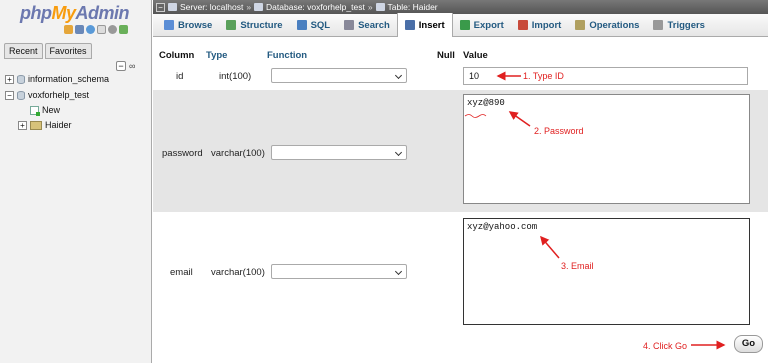 The width and height of the screenshot is (768, 363). What do you see at coordinates (51, 110) in the screenshot?
I see `tree-item-label: New` at bounding box center [51, 110].